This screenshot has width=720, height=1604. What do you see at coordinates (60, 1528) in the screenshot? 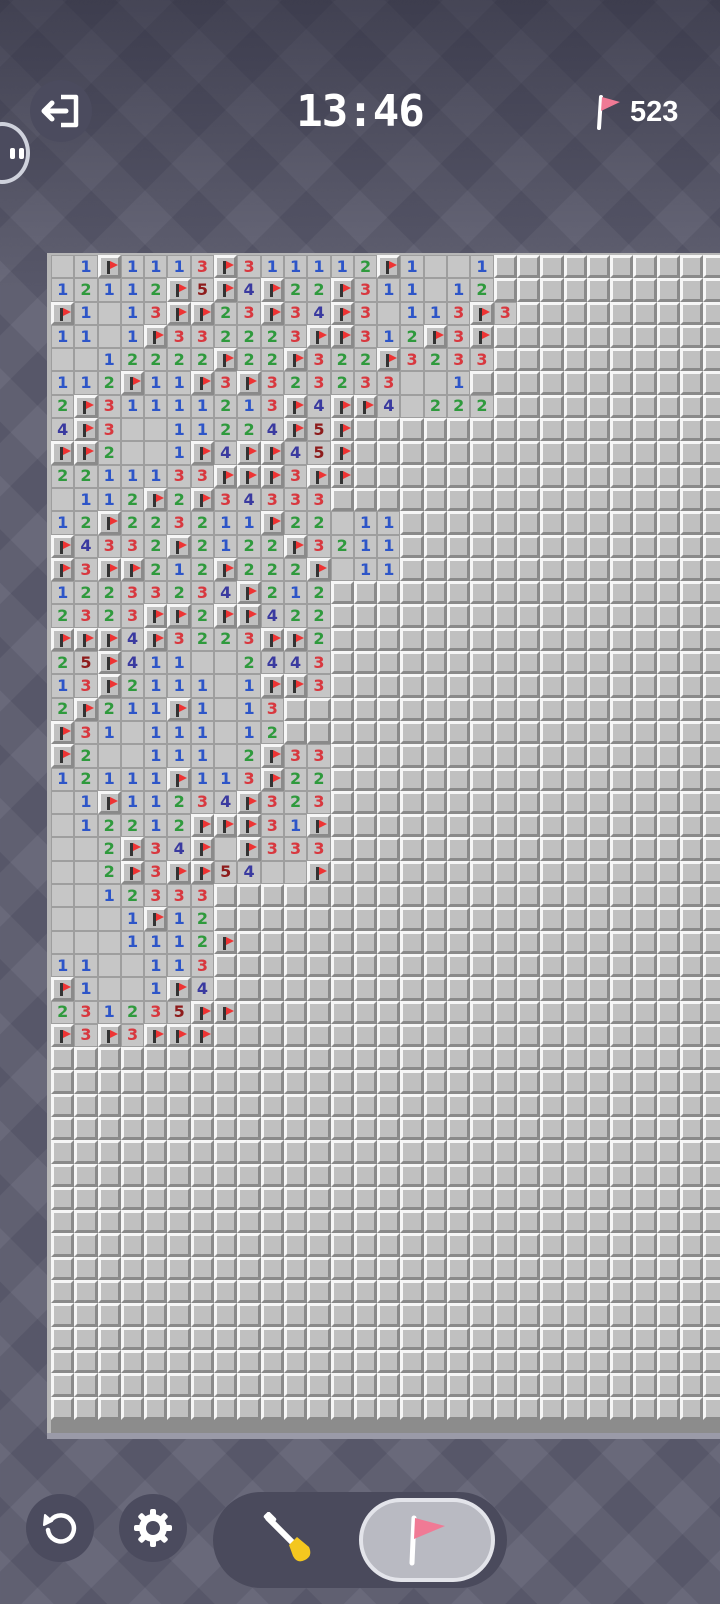
I see `restart-button` at bounding box center [60, 1528].